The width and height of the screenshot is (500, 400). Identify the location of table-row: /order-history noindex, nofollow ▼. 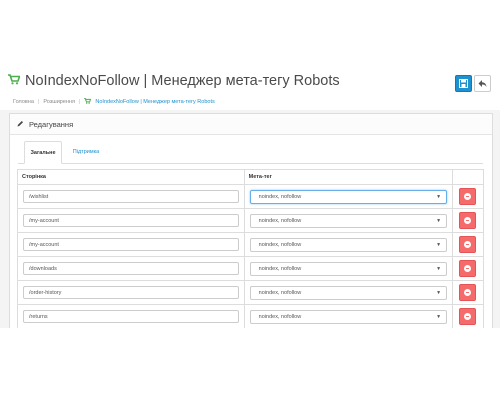
(250, 292).